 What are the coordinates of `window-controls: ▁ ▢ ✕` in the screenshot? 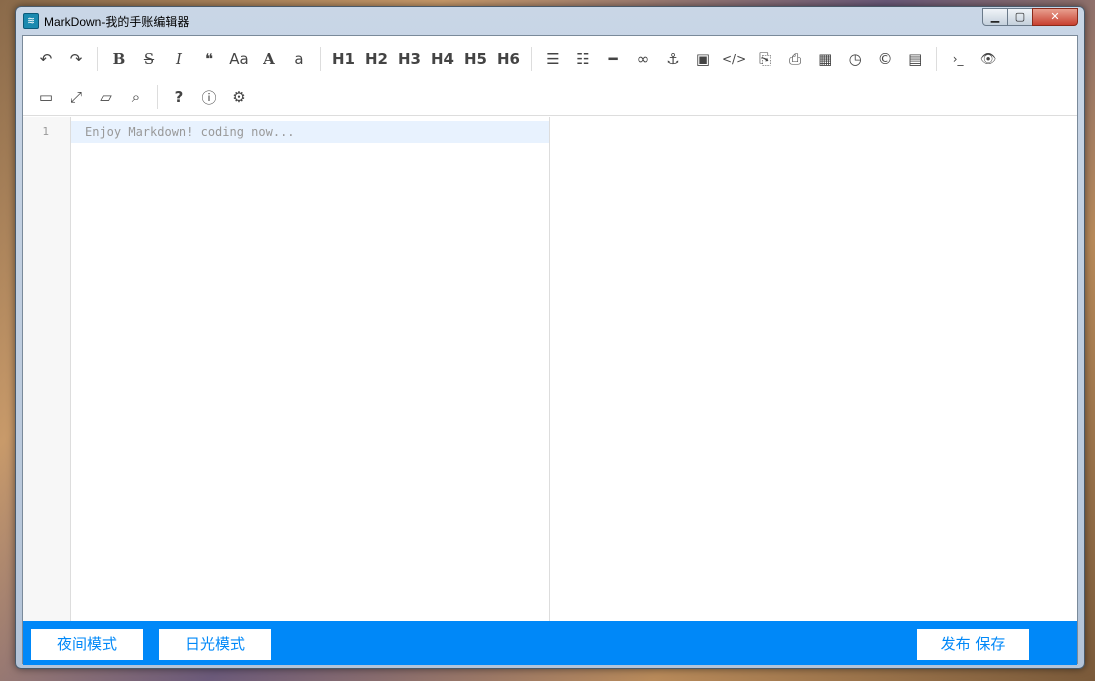 It's located at (1030, 17).